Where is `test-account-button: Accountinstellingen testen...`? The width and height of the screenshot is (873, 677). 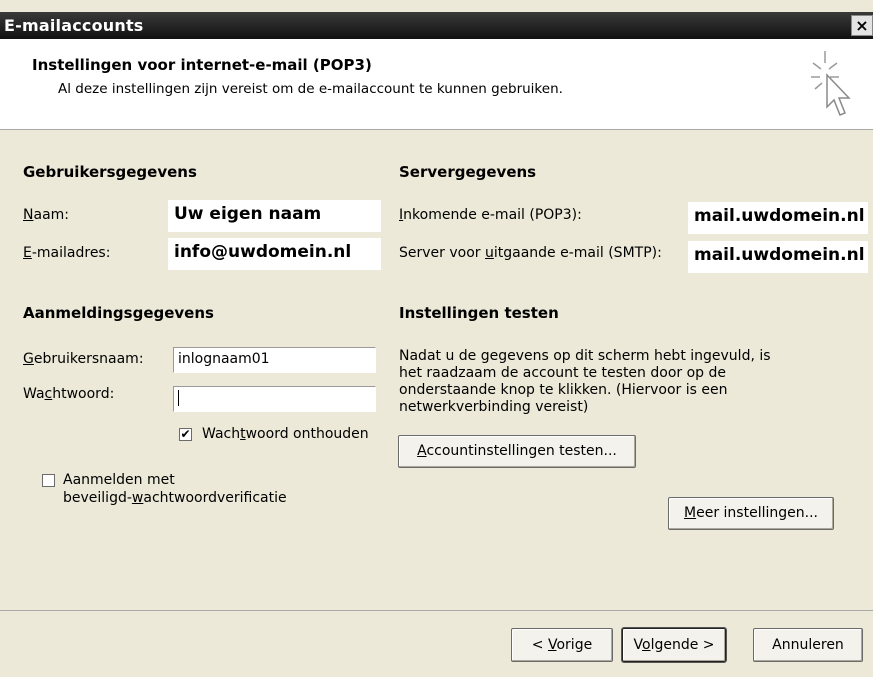
test-account-button: Accountinstellingen testen... is located at coordinates (517, 451).